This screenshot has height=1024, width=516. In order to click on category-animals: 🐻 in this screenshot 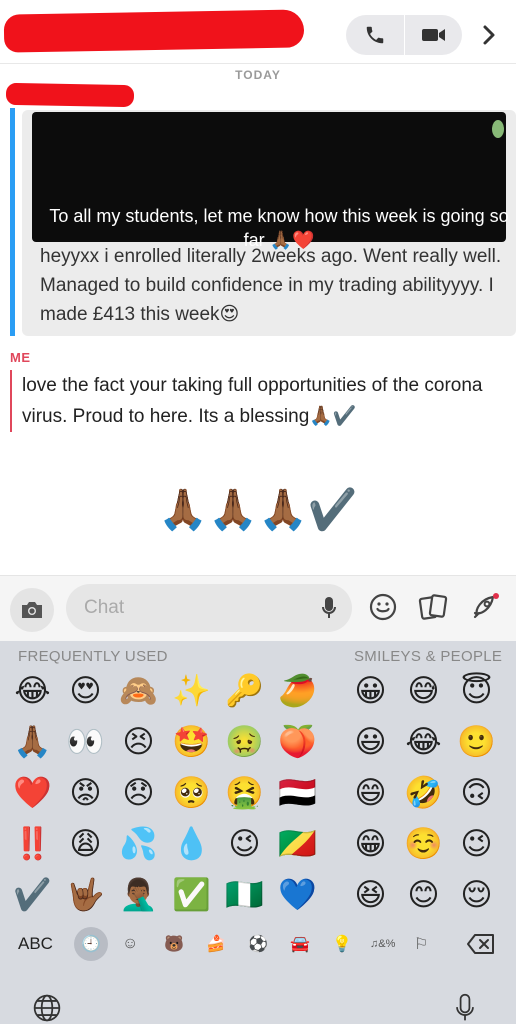, I will do `click(174, 944)`.